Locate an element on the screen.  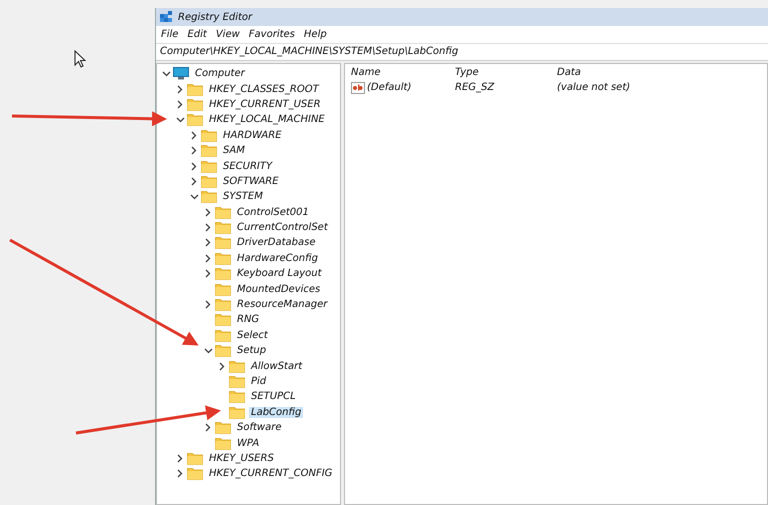
column-header: Type is located at coordinates (506, 72).